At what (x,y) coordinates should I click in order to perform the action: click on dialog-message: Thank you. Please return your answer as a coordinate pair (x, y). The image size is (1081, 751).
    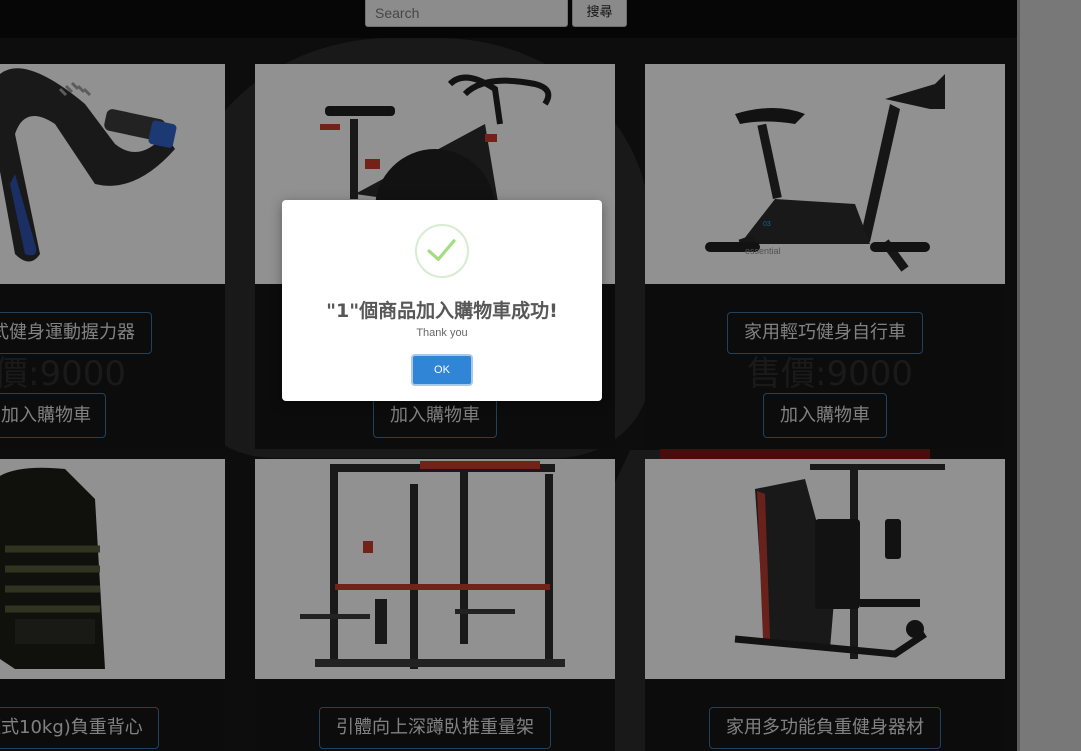
    Looking at the image, I should click on (442, 333).